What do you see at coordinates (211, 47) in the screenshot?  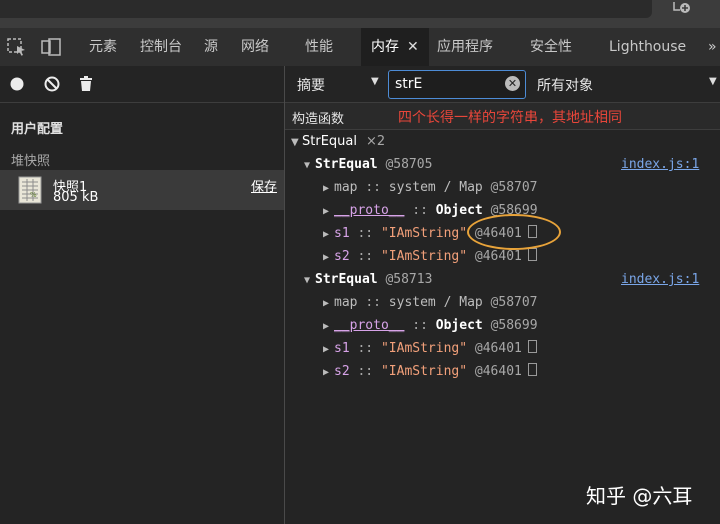 I see `tab-sources: 源` at bounding box center [211, 47].